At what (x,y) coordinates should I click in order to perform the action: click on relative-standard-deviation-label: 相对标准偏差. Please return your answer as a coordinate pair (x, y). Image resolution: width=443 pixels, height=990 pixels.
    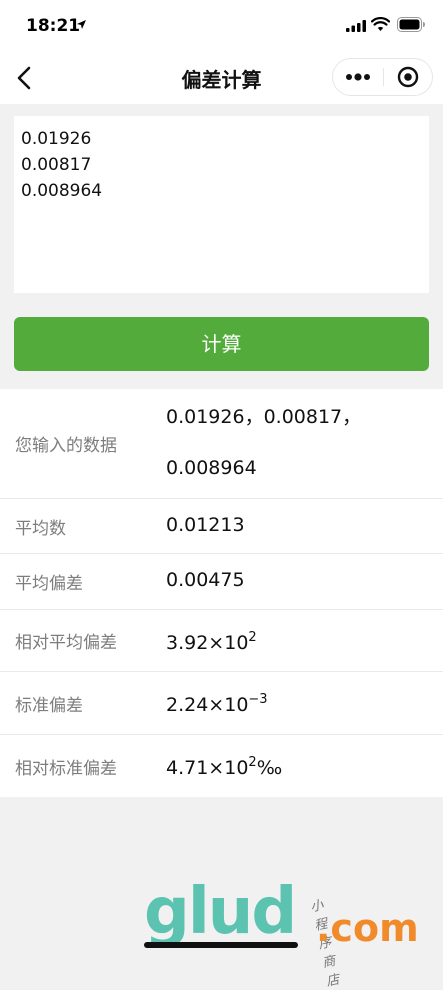
    Looking at the image, I should click on (66, 768).